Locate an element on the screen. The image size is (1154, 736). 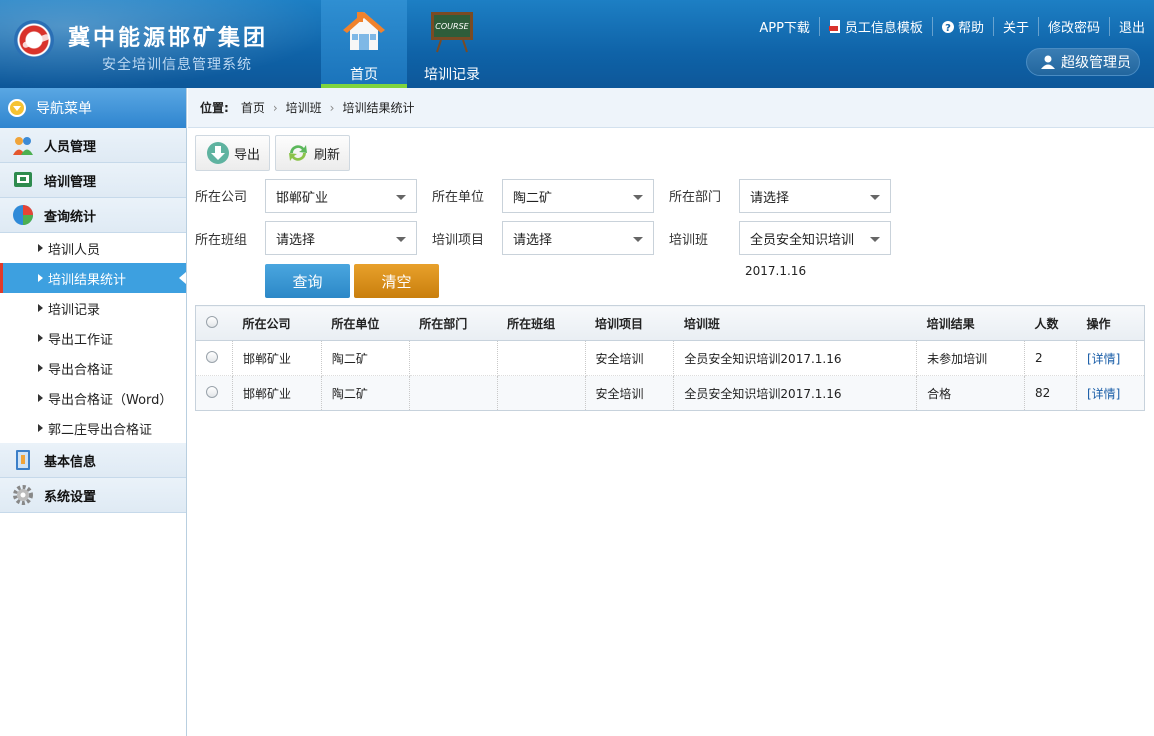
sidebar-group-training: 培训管理 is located at coordinates (93, 180).